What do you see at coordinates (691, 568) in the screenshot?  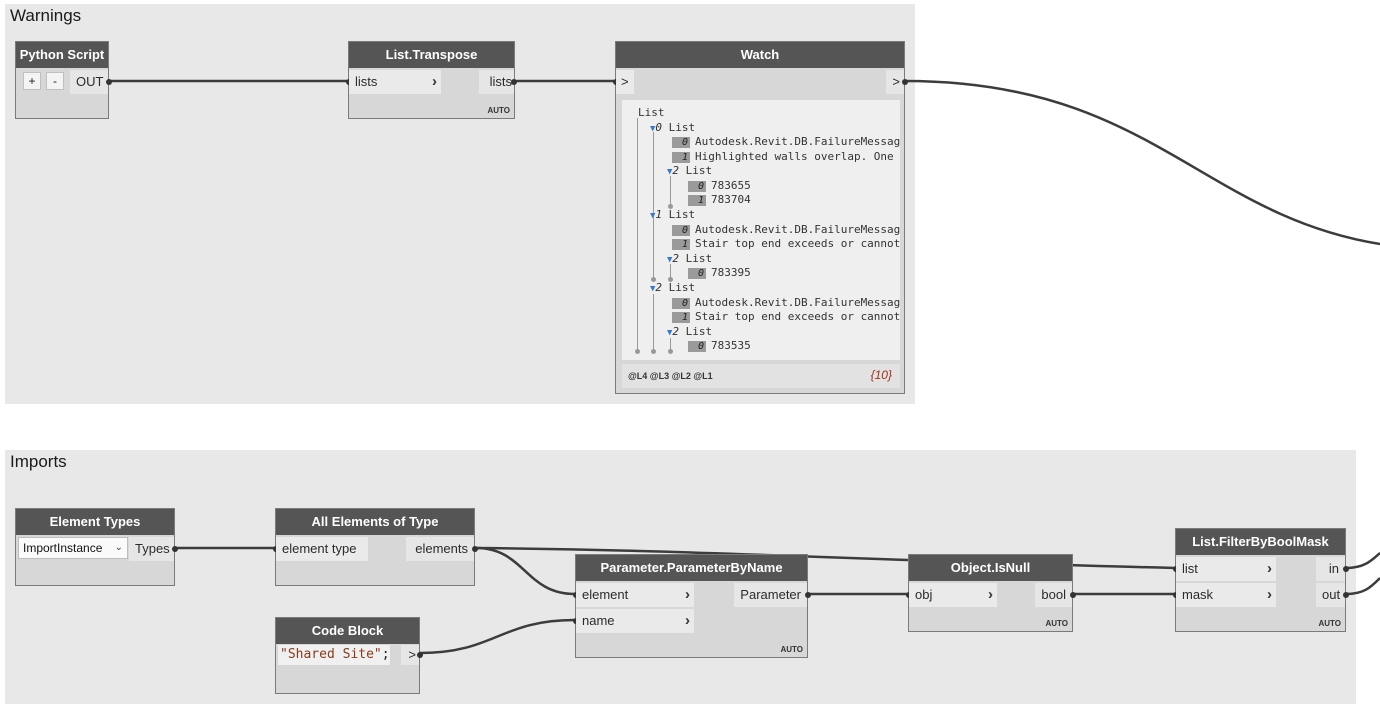 I see `node-title: Parameter.ParameterByName` at bounding box center [691, 568].